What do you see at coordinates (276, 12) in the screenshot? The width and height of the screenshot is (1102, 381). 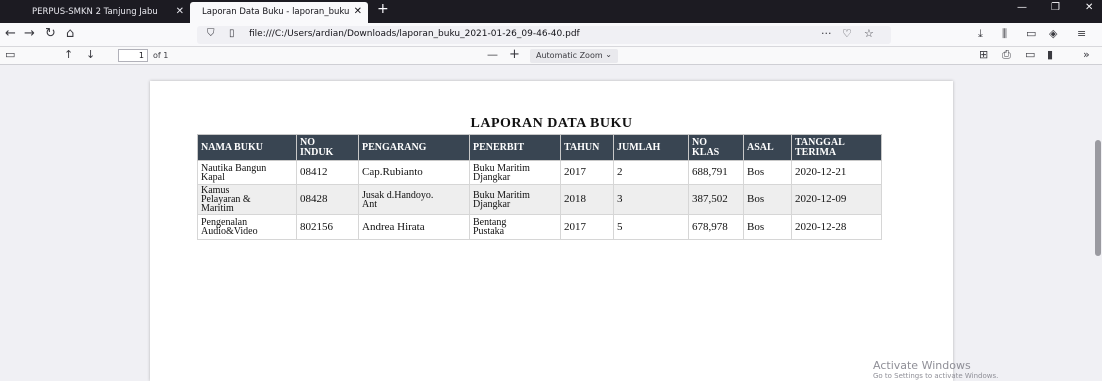 I see `tab-label: Laporan Data Buku - laporan_buku` at bounding box center [276, 12].